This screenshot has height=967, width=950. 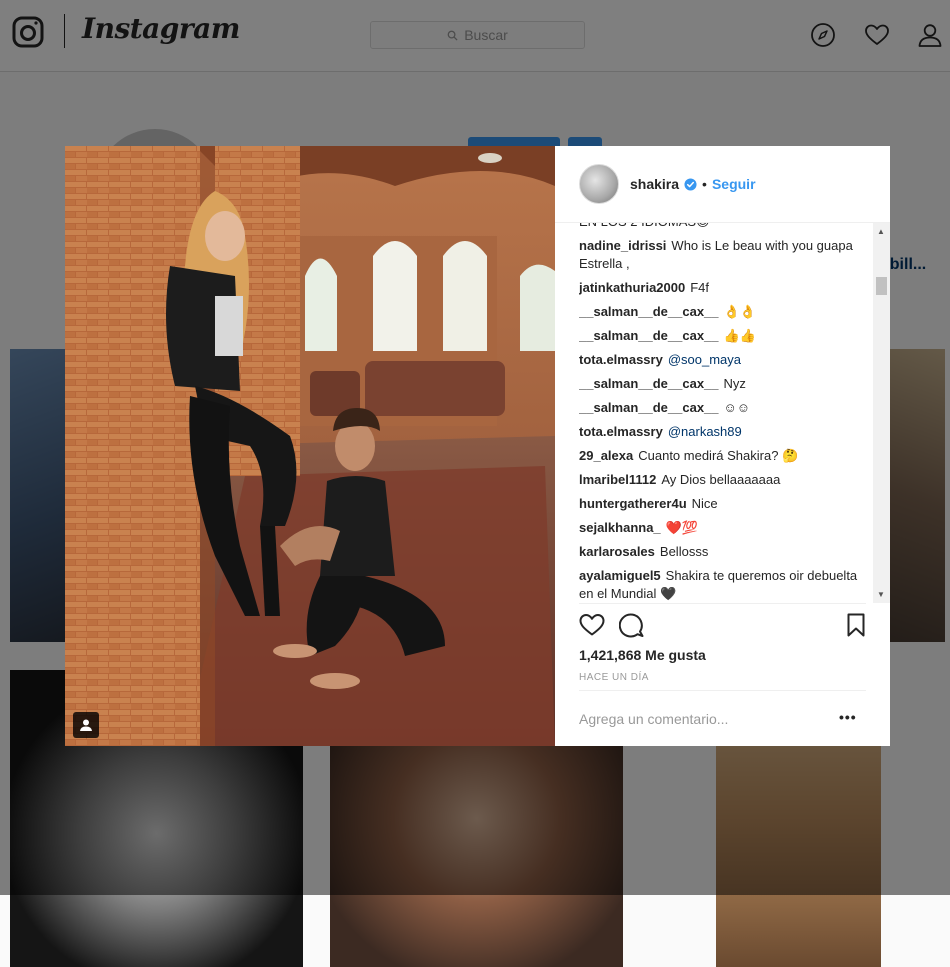 I want to click on scroll-down-arrow-icon: ▼, so click(x=881, y=594).